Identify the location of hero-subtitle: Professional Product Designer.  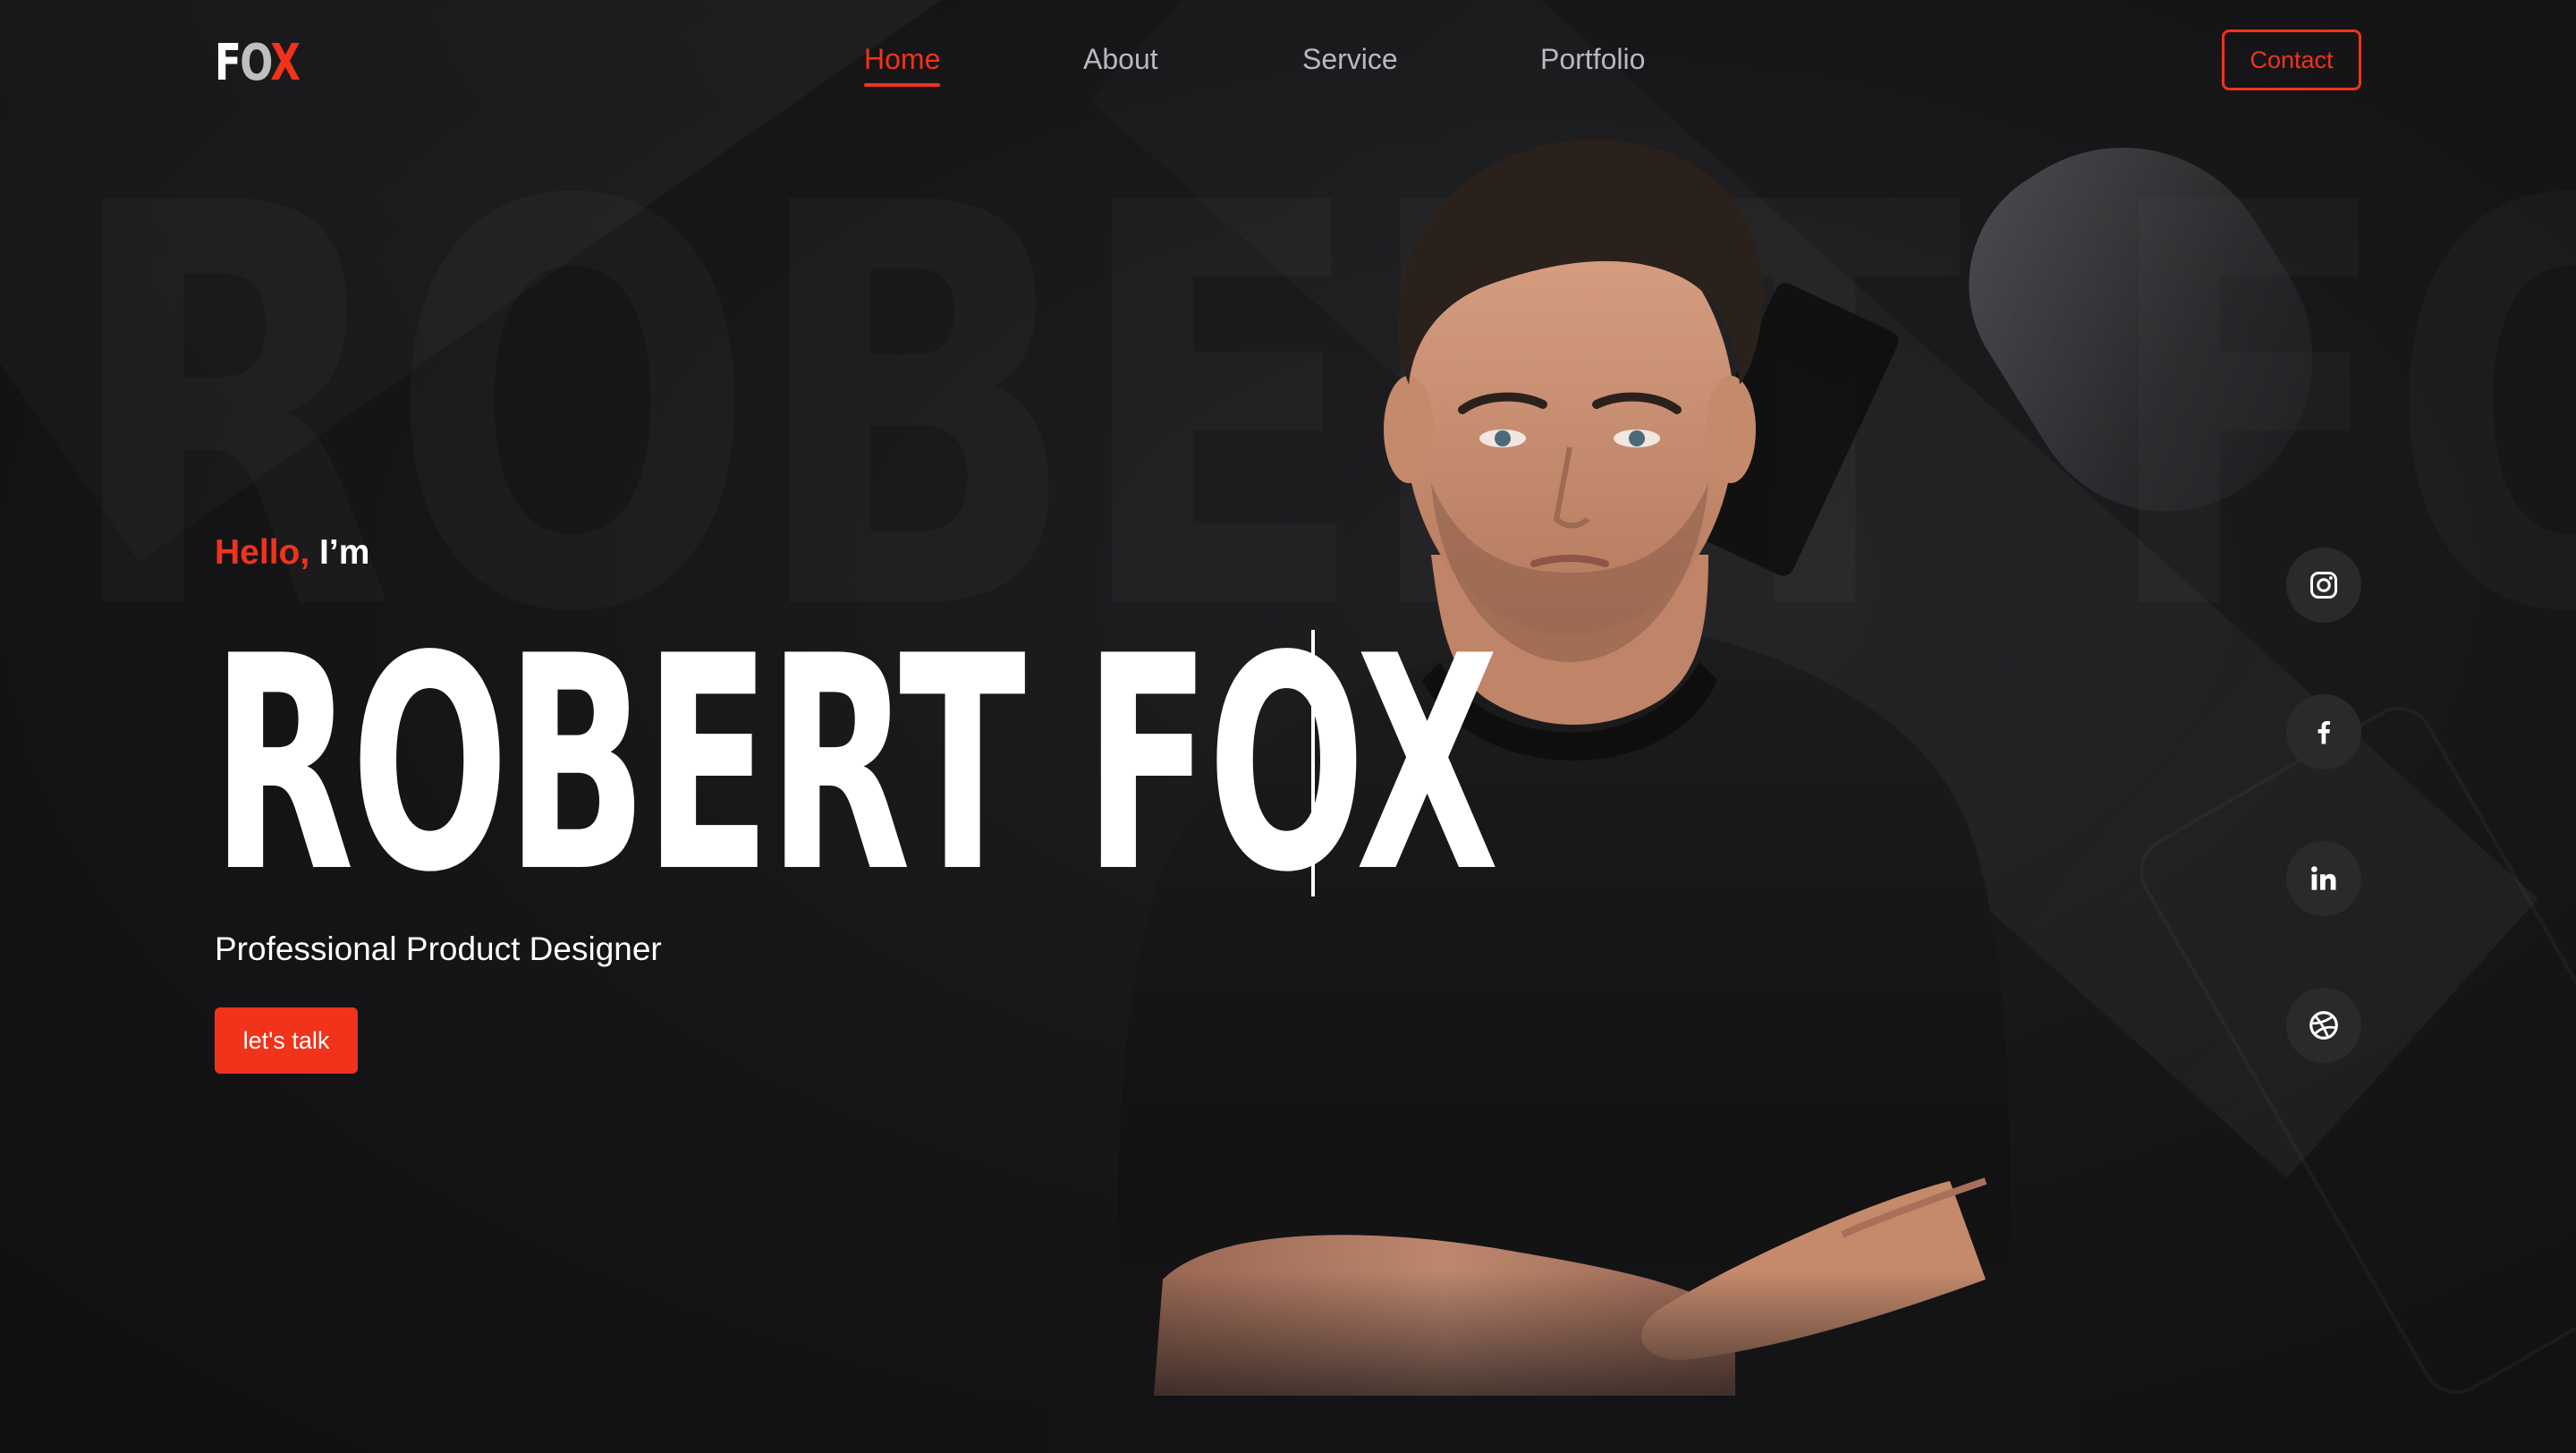
(438, 948).